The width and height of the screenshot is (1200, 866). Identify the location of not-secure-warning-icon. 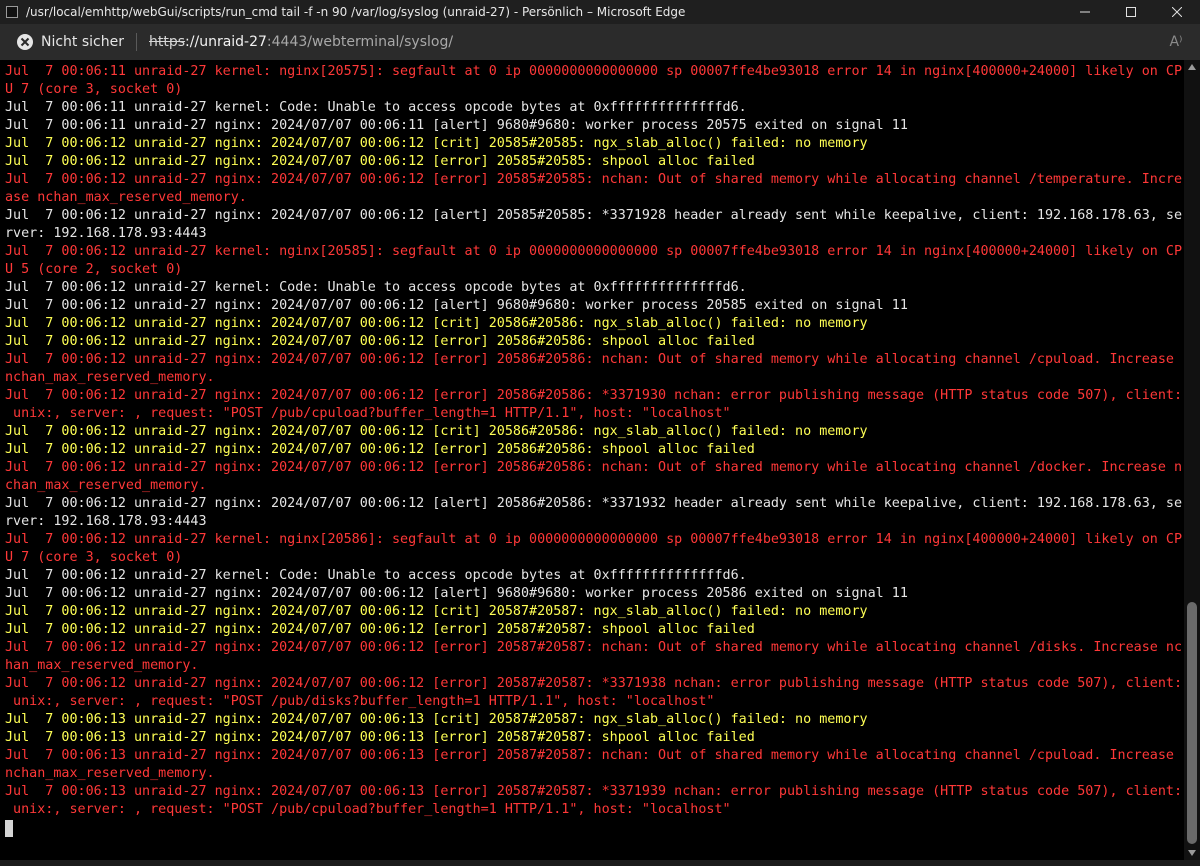
(25, 42).